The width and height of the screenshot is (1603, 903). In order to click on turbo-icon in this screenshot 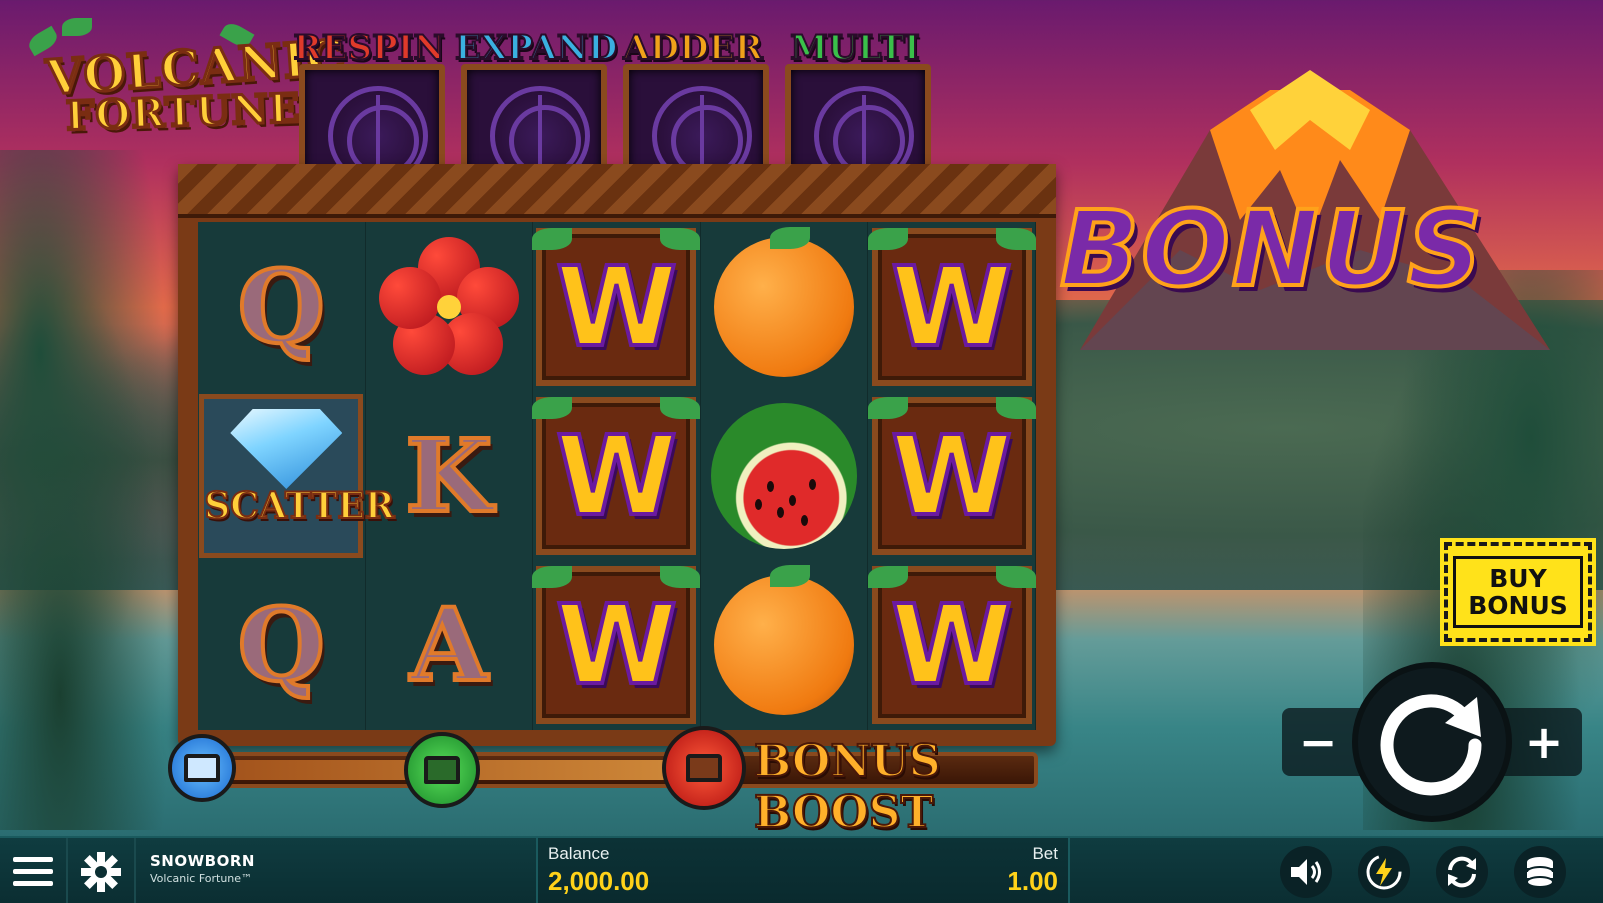, I will do `click(1384, 872)`.